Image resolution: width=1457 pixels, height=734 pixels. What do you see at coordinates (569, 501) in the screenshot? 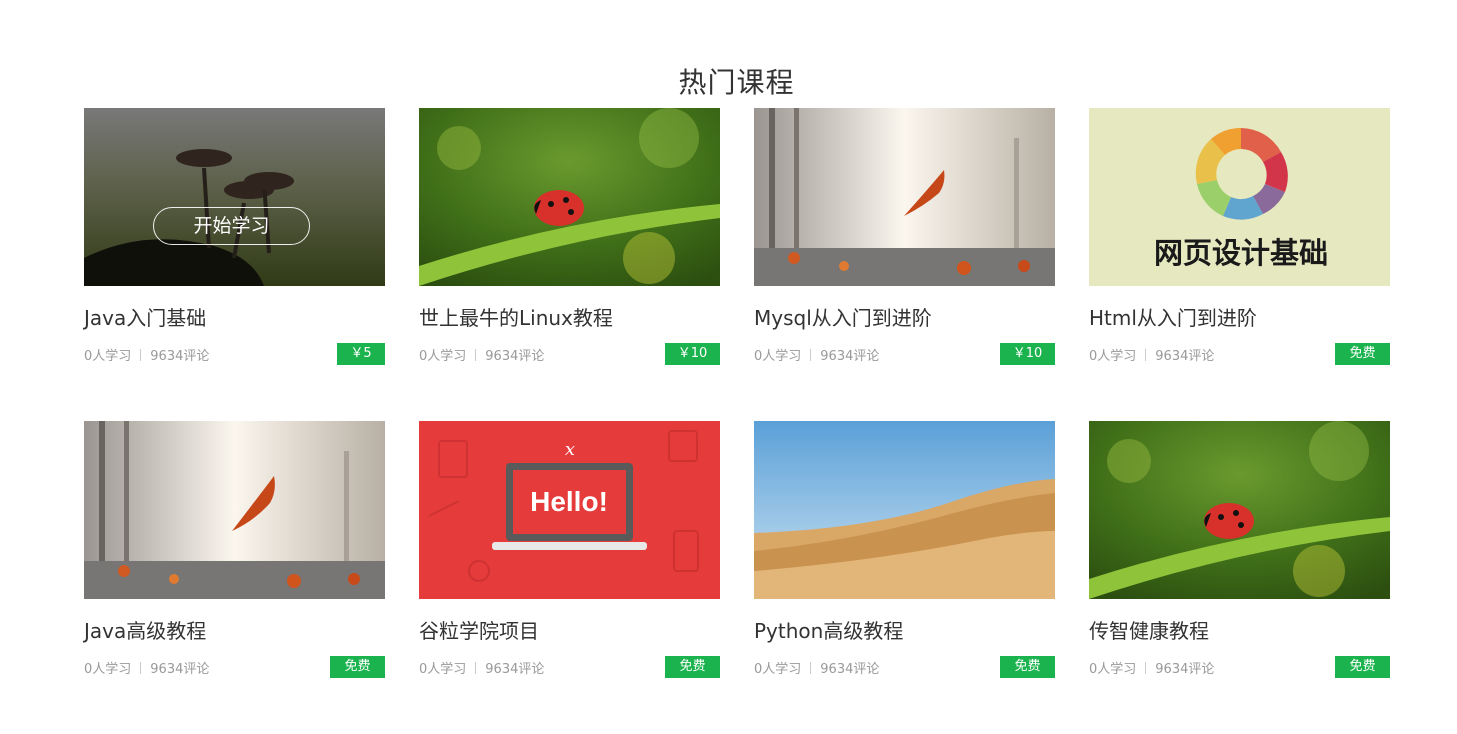
I see `image-caption: Hello!` at bounding box center [569, 501].